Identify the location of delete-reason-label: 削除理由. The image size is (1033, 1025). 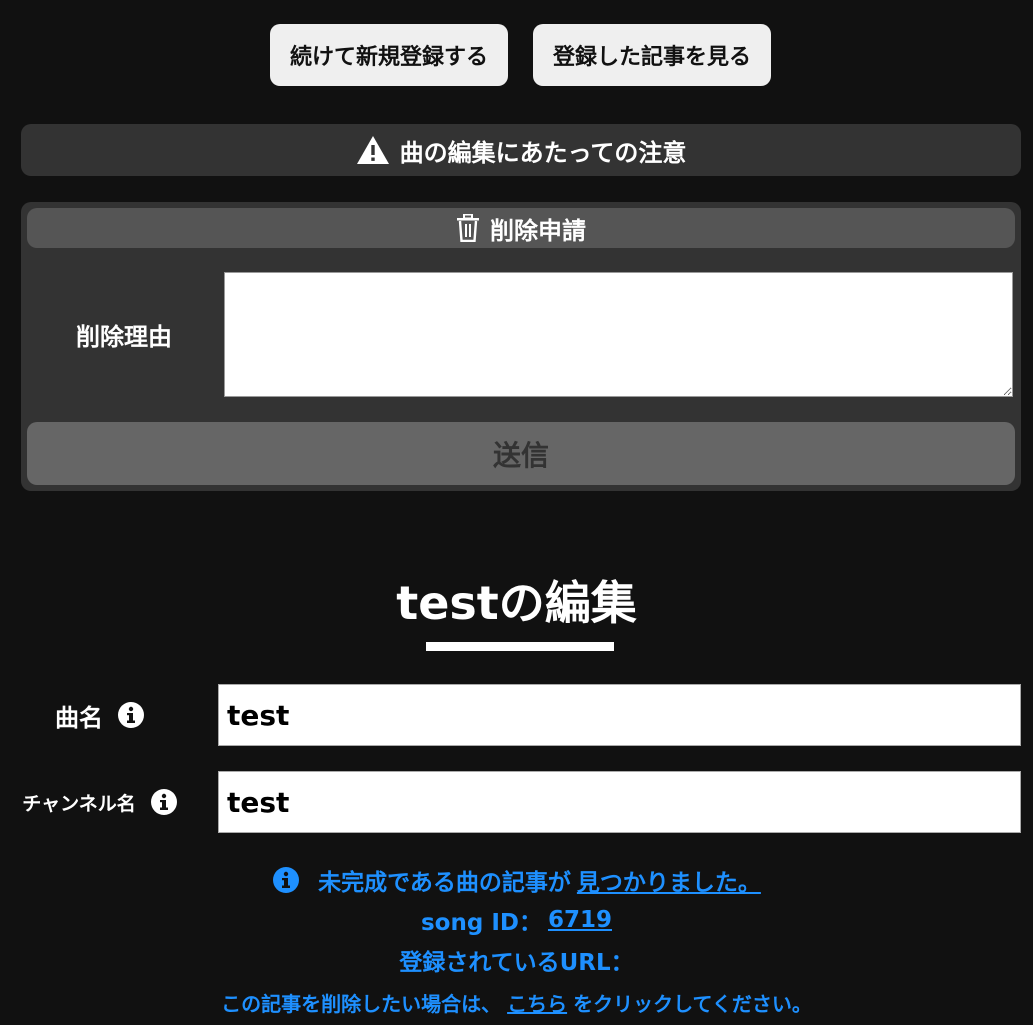
(124, 337).